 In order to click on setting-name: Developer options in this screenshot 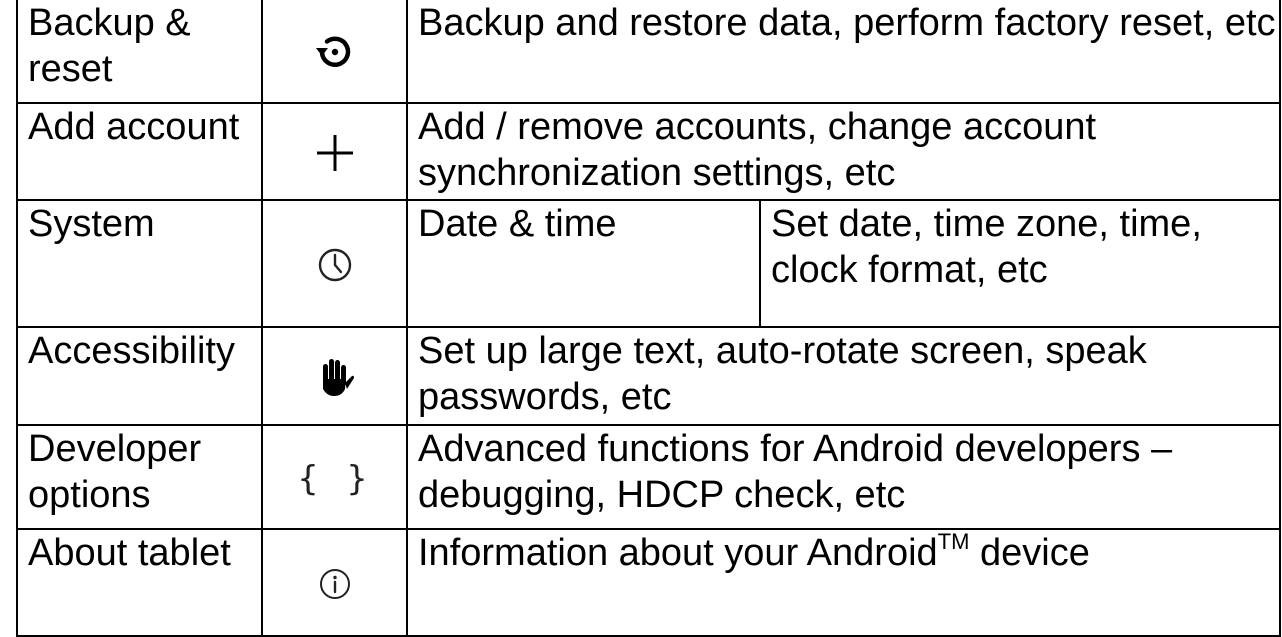, I will do `click(139, 477)`.